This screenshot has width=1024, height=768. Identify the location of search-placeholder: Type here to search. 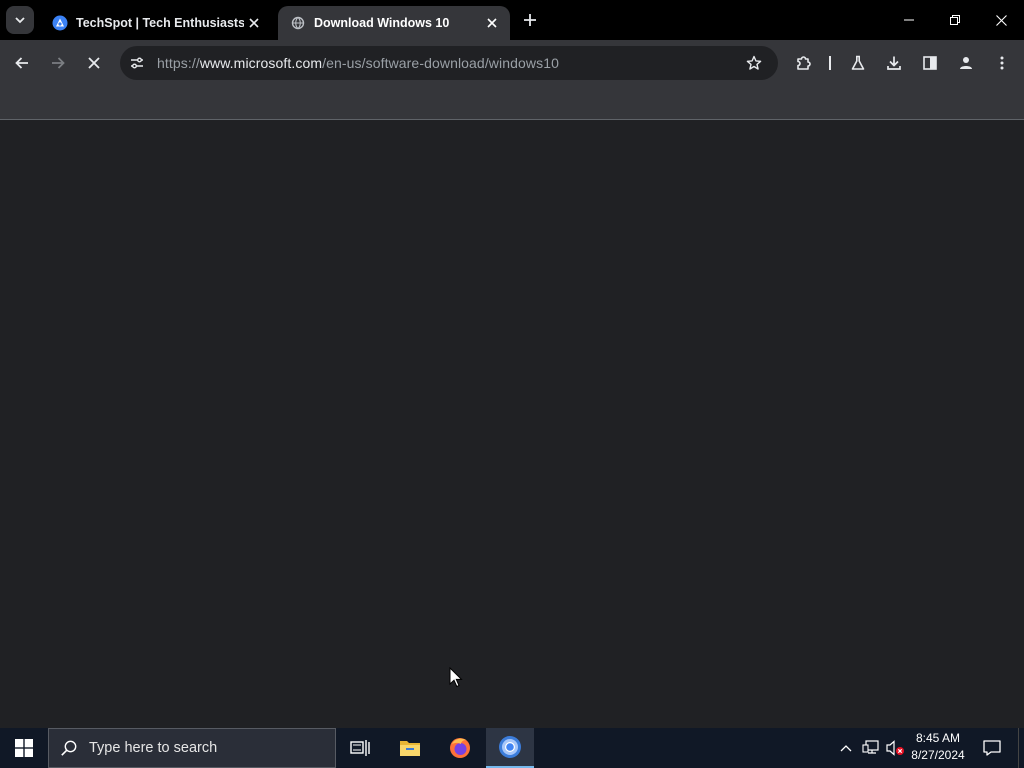
(153, 748).